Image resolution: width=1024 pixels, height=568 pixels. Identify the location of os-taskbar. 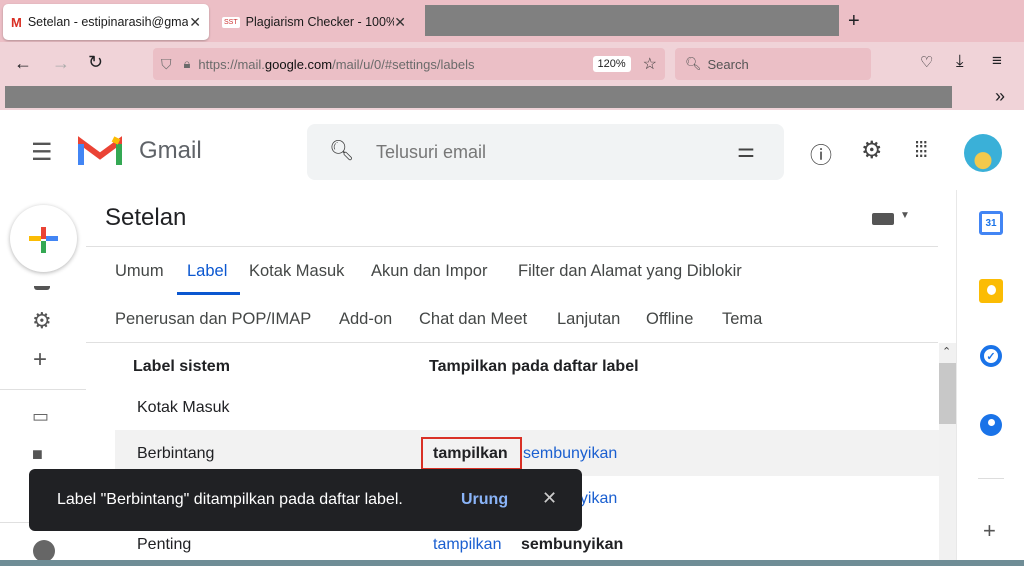
(512, 563).